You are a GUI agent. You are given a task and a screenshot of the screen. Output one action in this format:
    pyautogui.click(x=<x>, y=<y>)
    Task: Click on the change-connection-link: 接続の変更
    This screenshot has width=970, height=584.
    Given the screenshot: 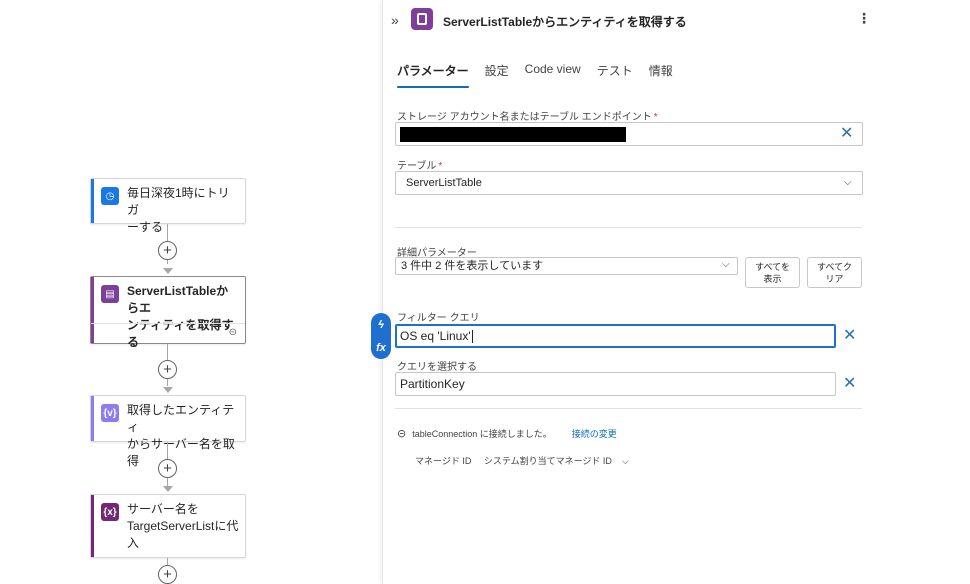 What is the action you would take?
    pyautogui.click(x=594, y=433)
    